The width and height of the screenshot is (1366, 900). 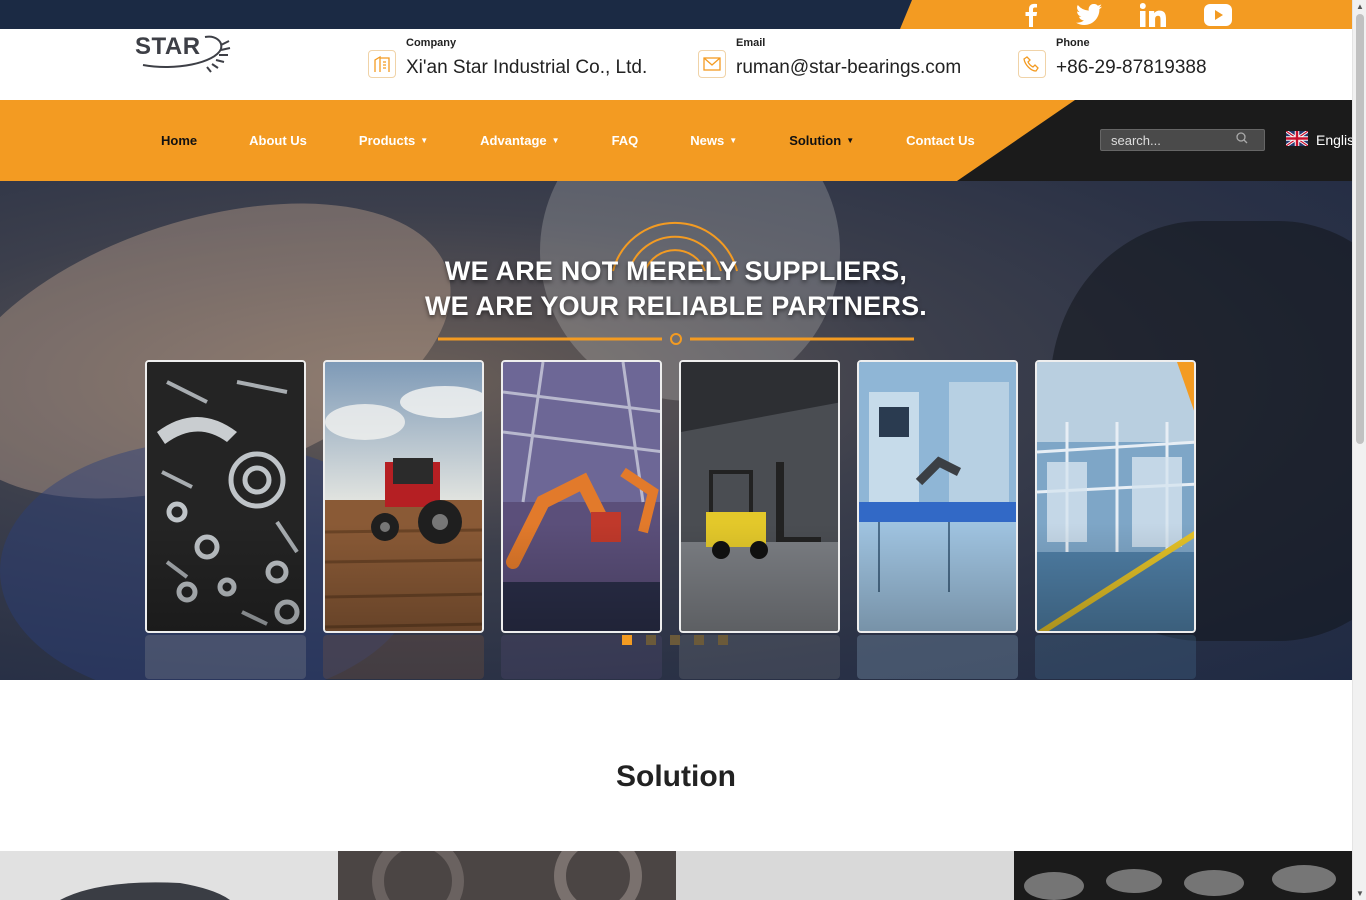 I want to click on card-robot-arm, so click(x=581, y=496).